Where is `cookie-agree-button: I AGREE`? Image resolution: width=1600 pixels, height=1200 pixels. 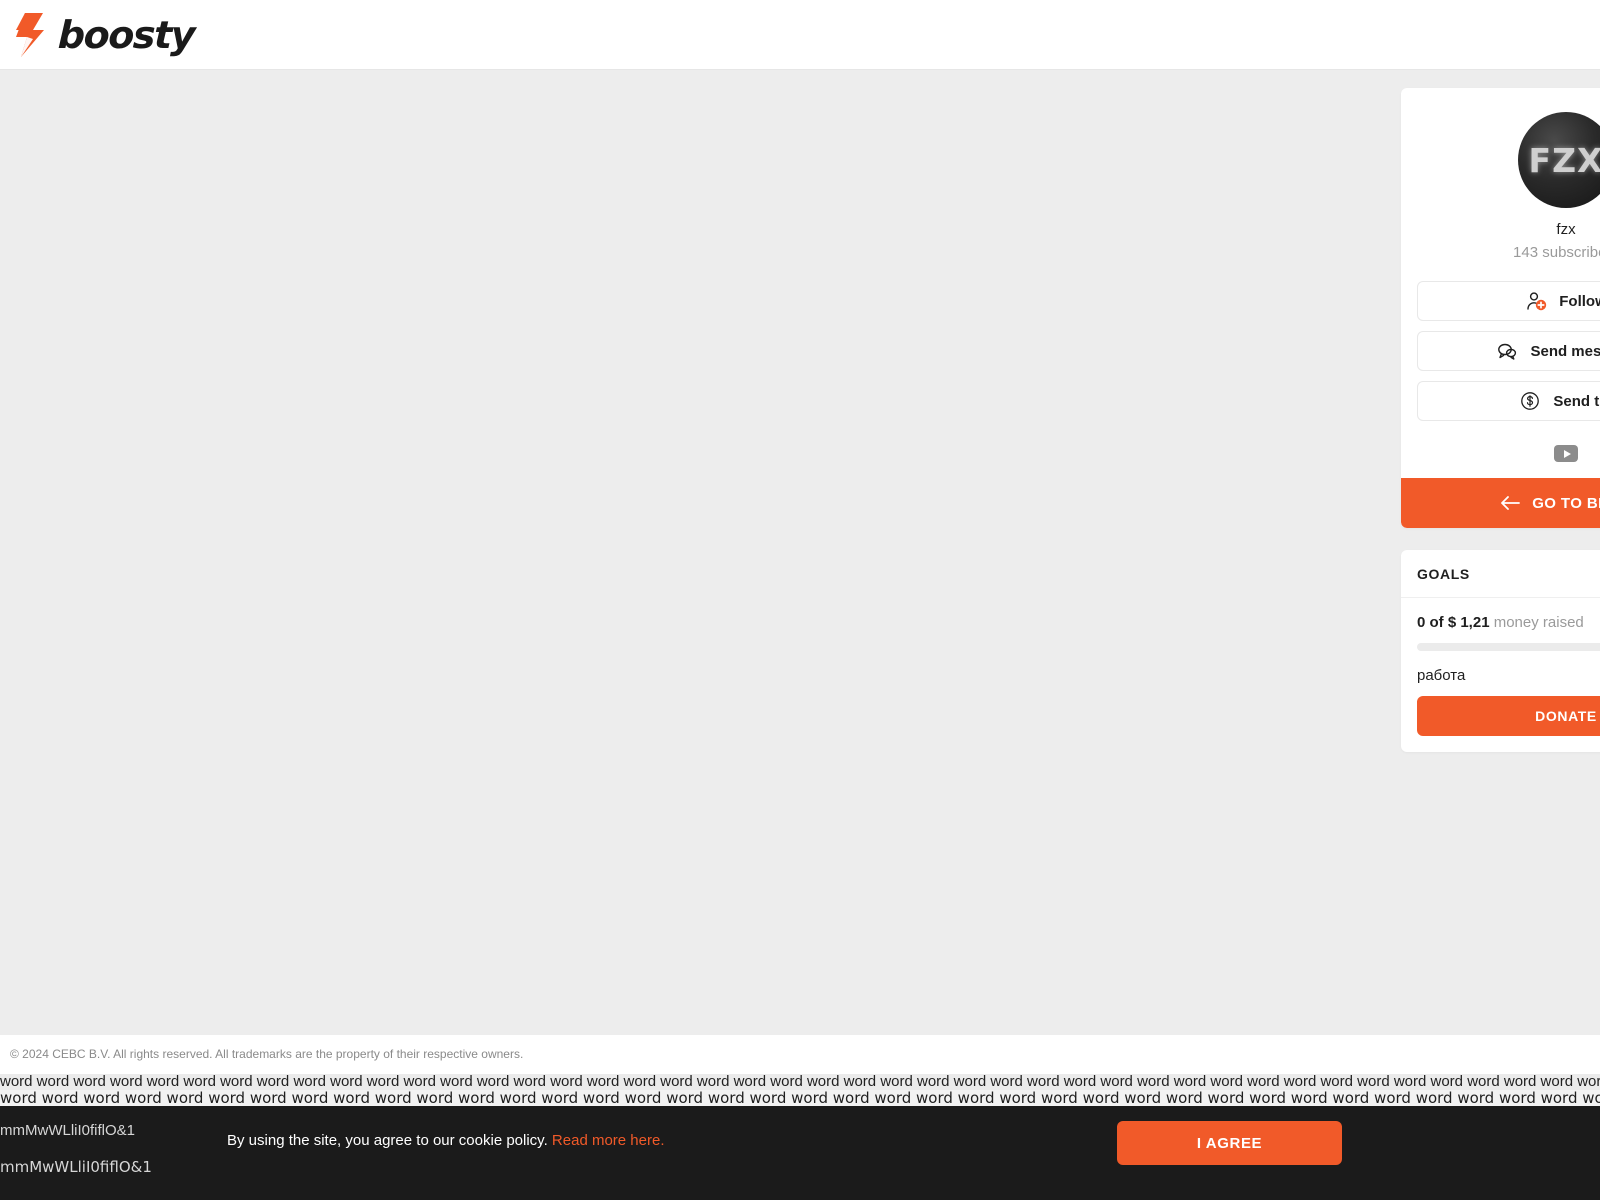 cookie-agree-button: I AGREE is located at coordinates (1229, 1143).